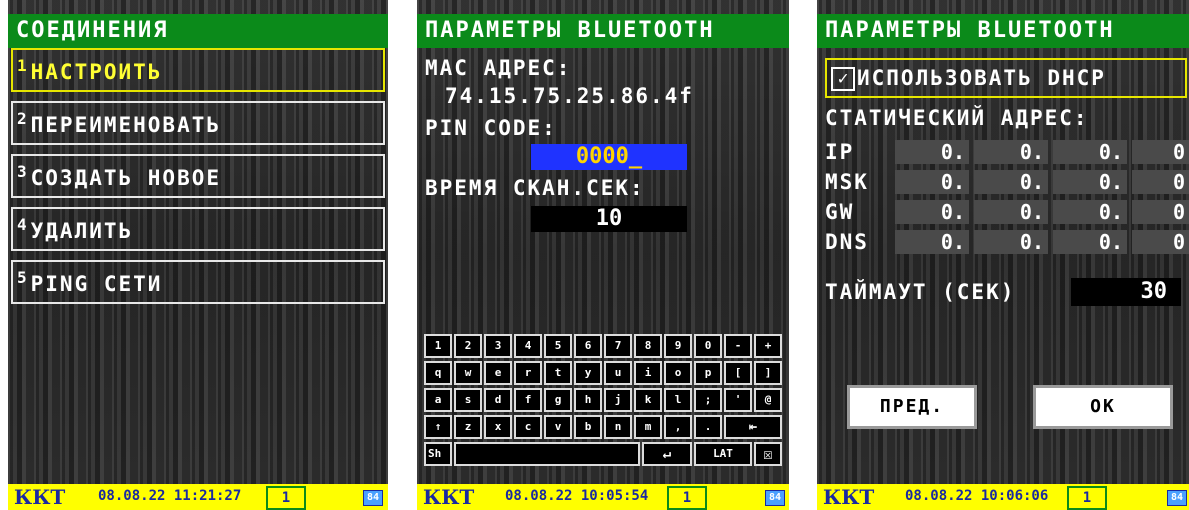  I want to click on key: 8, so click(648, 346).